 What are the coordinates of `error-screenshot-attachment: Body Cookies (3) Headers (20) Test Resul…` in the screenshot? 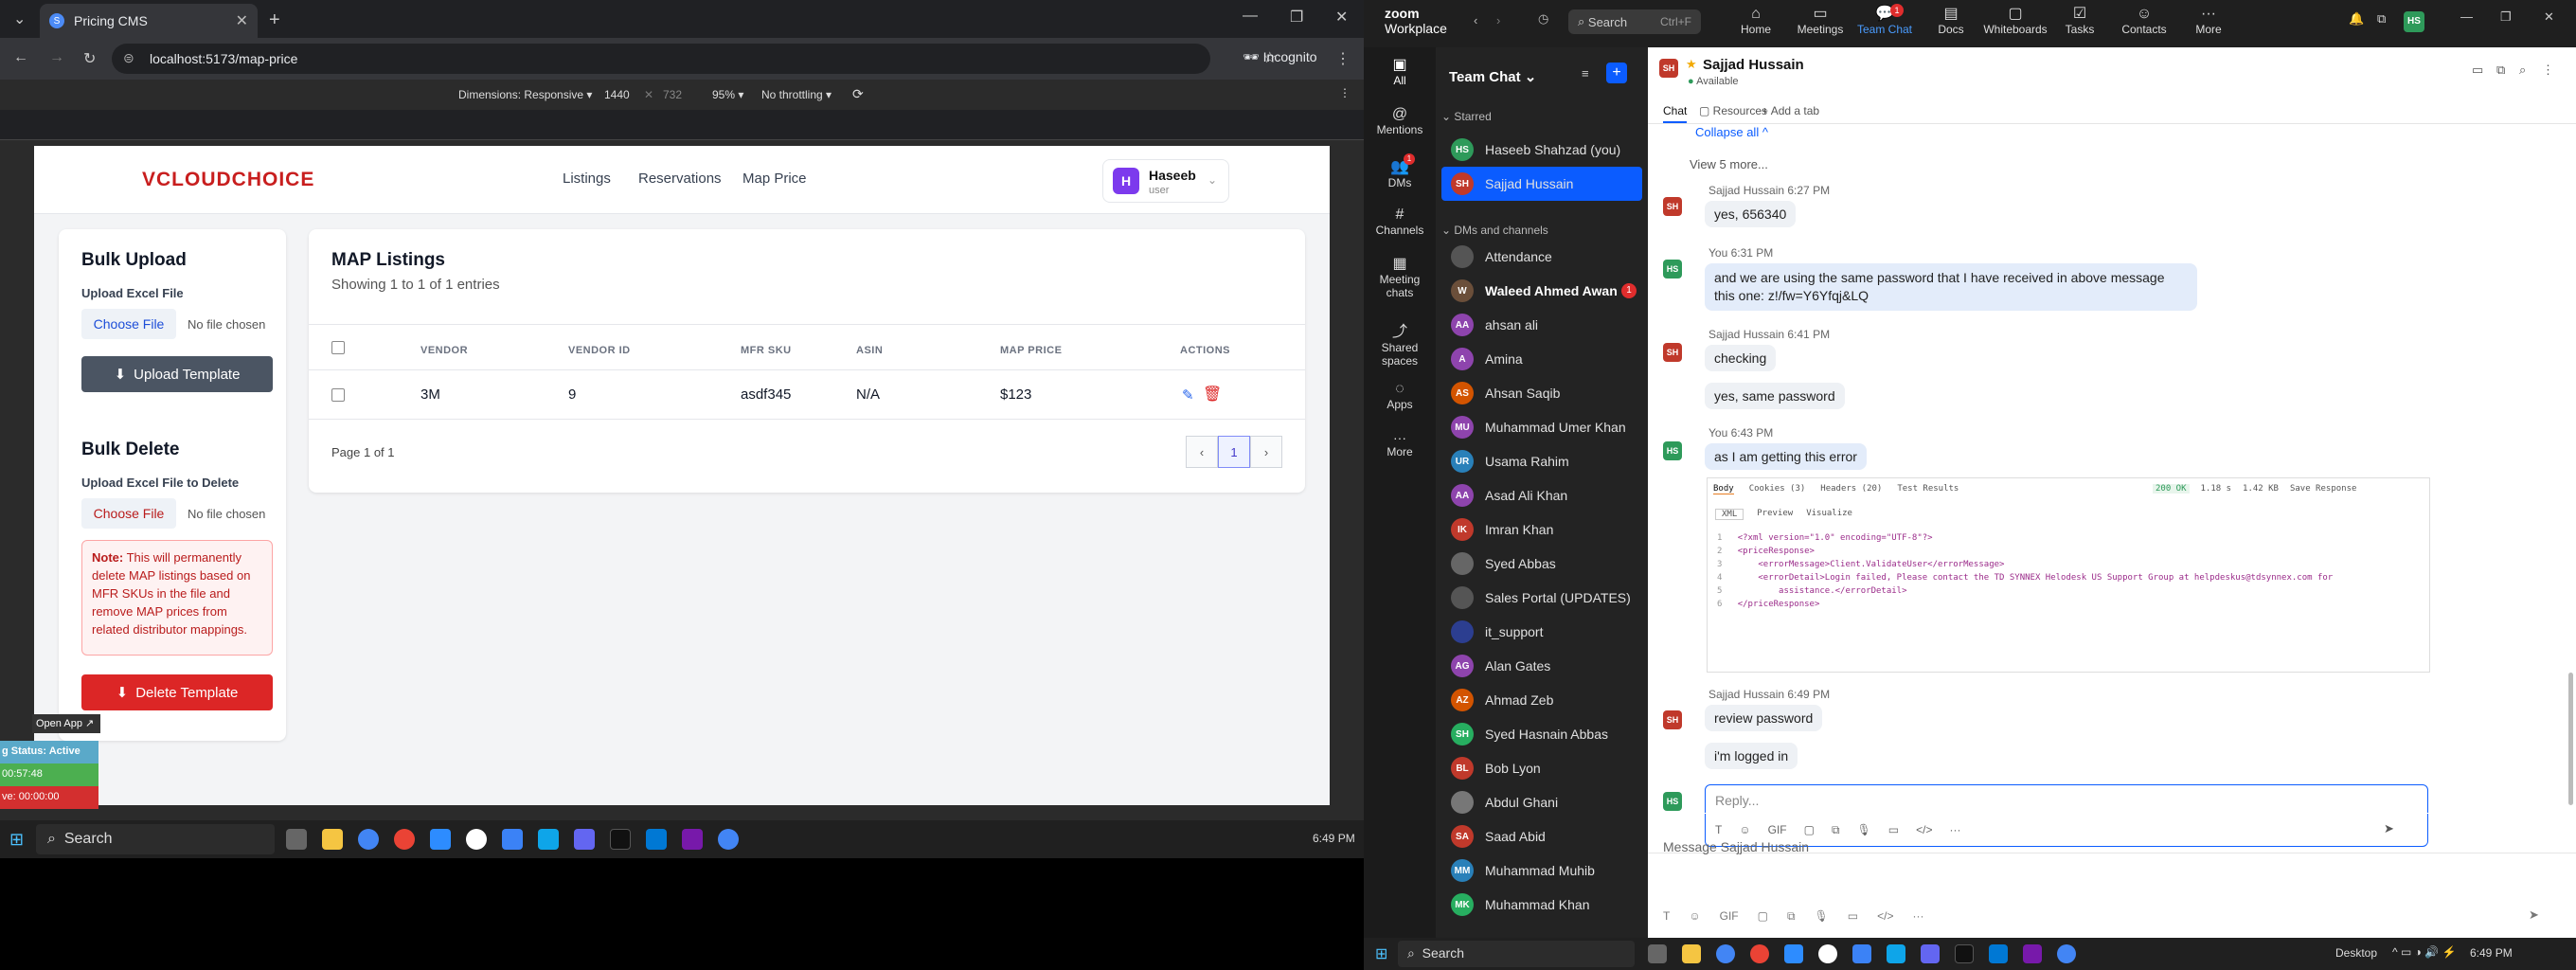 It's located at (2068, 575).